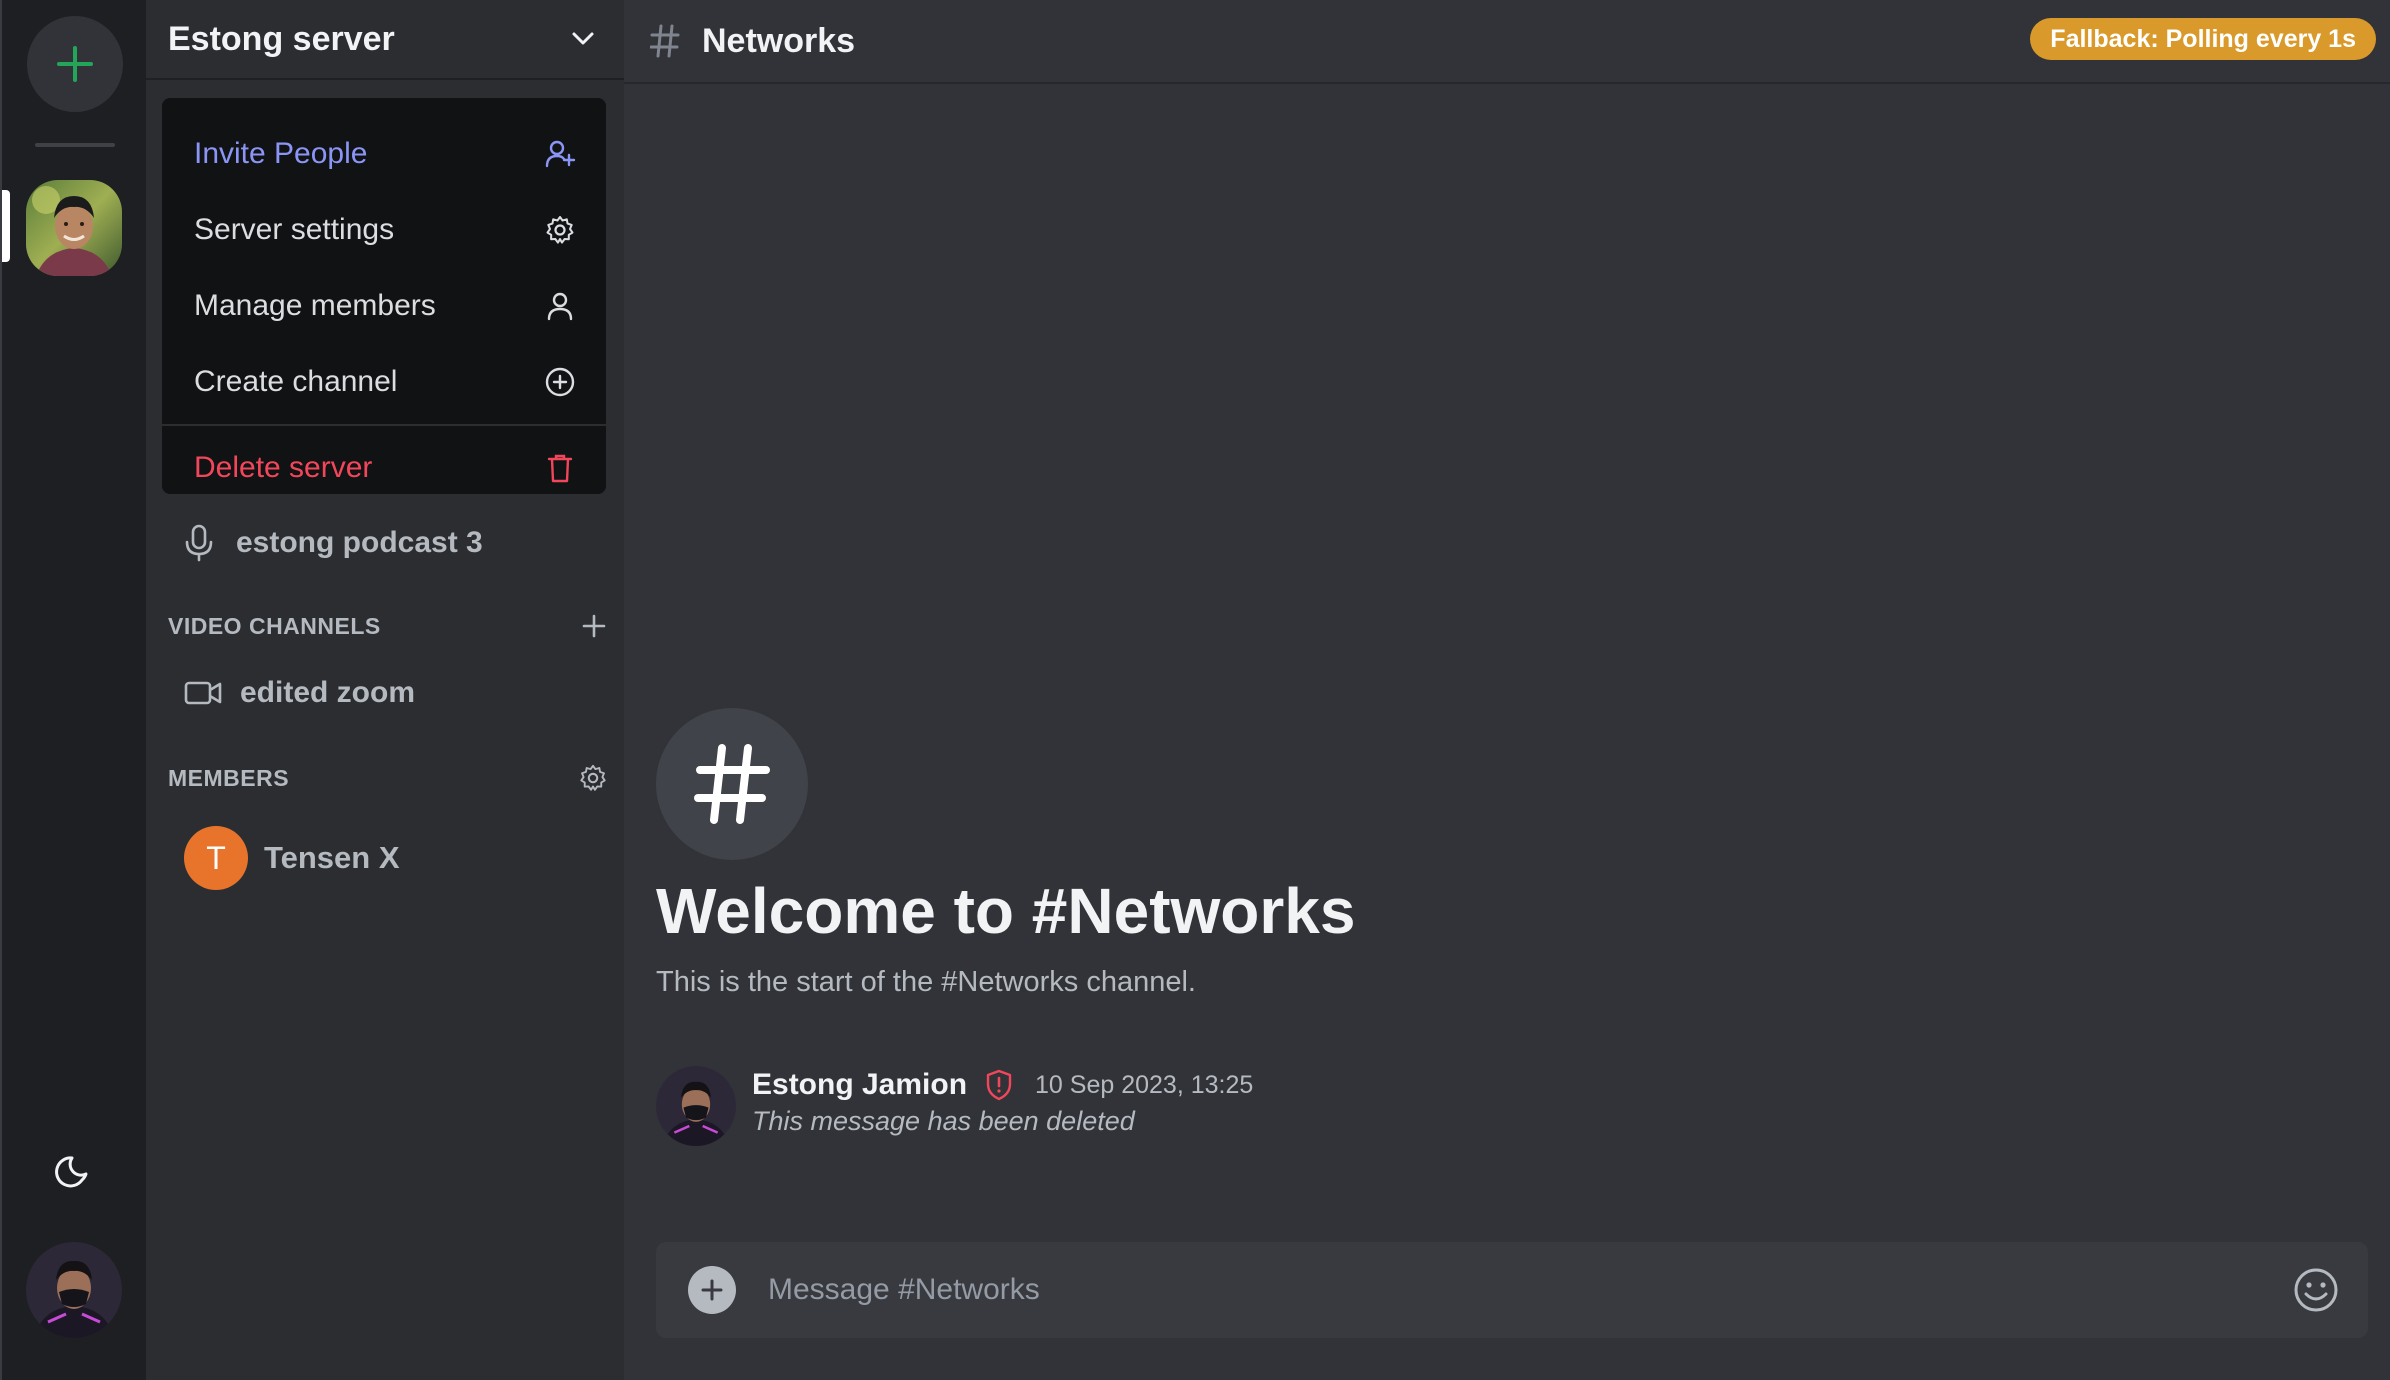  I want to click on channel-header: Networks Fallback: Polling every 1s, so click(1507, 42).